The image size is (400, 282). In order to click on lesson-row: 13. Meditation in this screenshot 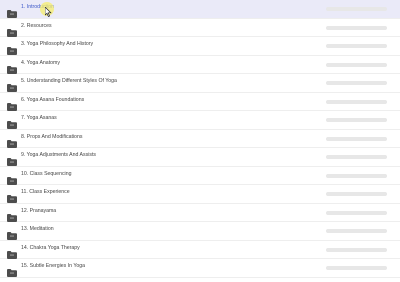, I will do `click(200, 231)`.